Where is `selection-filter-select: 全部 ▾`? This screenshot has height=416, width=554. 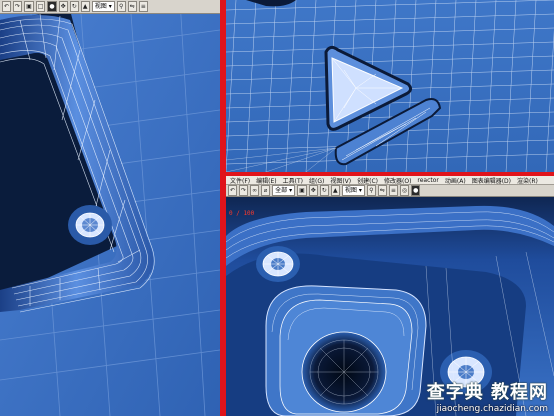
selection-filter-select: 全部 ▾ is located at coordinates (284, 190).